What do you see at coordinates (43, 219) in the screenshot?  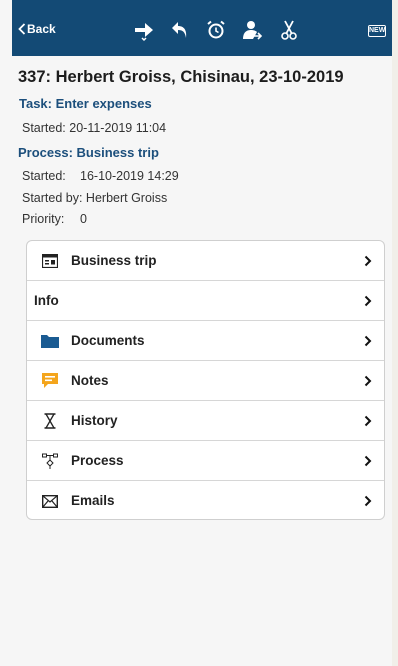 I see `priority-key: Priority:` at bounding box center [43, 219].